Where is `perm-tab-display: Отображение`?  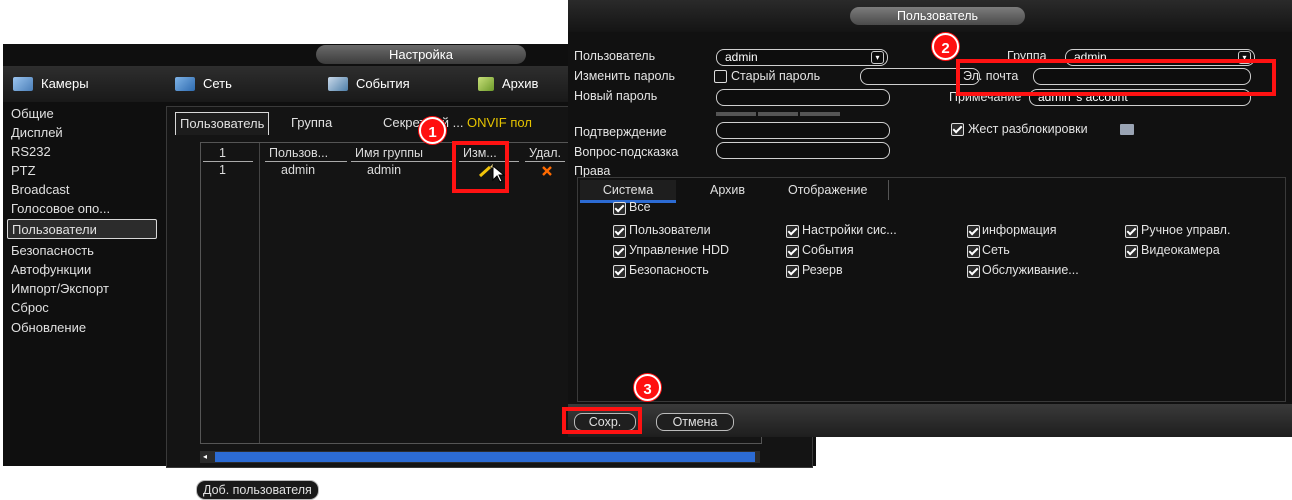 perm-tab-display: Отображение is located at coordinates (827, 190).